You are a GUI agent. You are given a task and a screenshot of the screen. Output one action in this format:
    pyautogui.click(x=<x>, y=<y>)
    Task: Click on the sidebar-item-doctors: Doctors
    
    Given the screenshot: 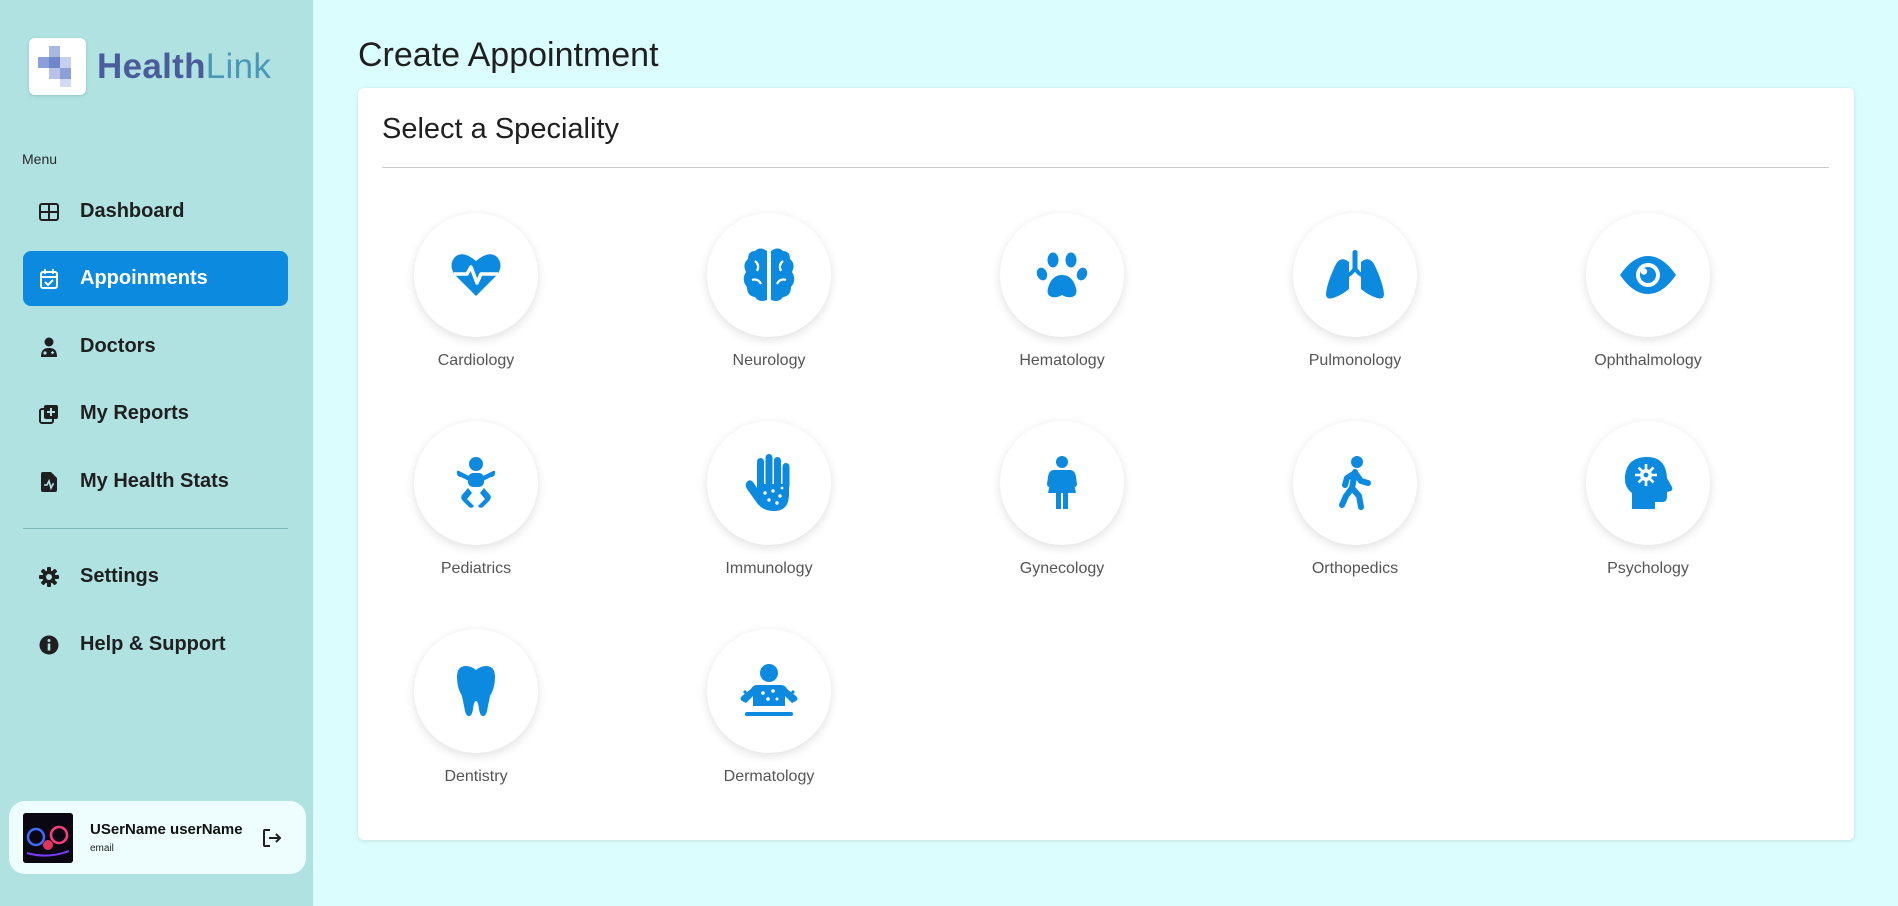 What is the action you would take?
    pyautogui.click(x=155, y=346)
    